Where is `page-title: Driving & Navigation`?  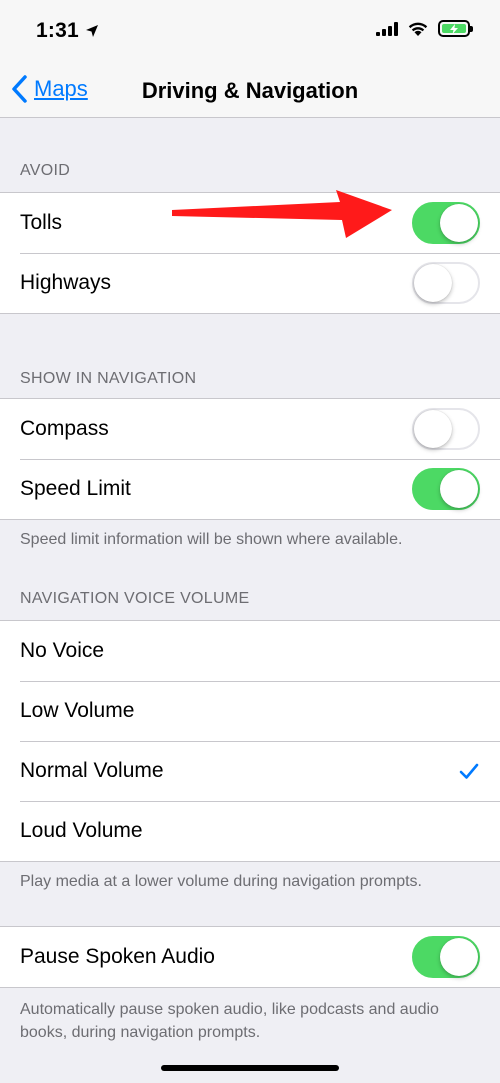
page-title: Driving & Navigation is located at coordinates (250, 90).